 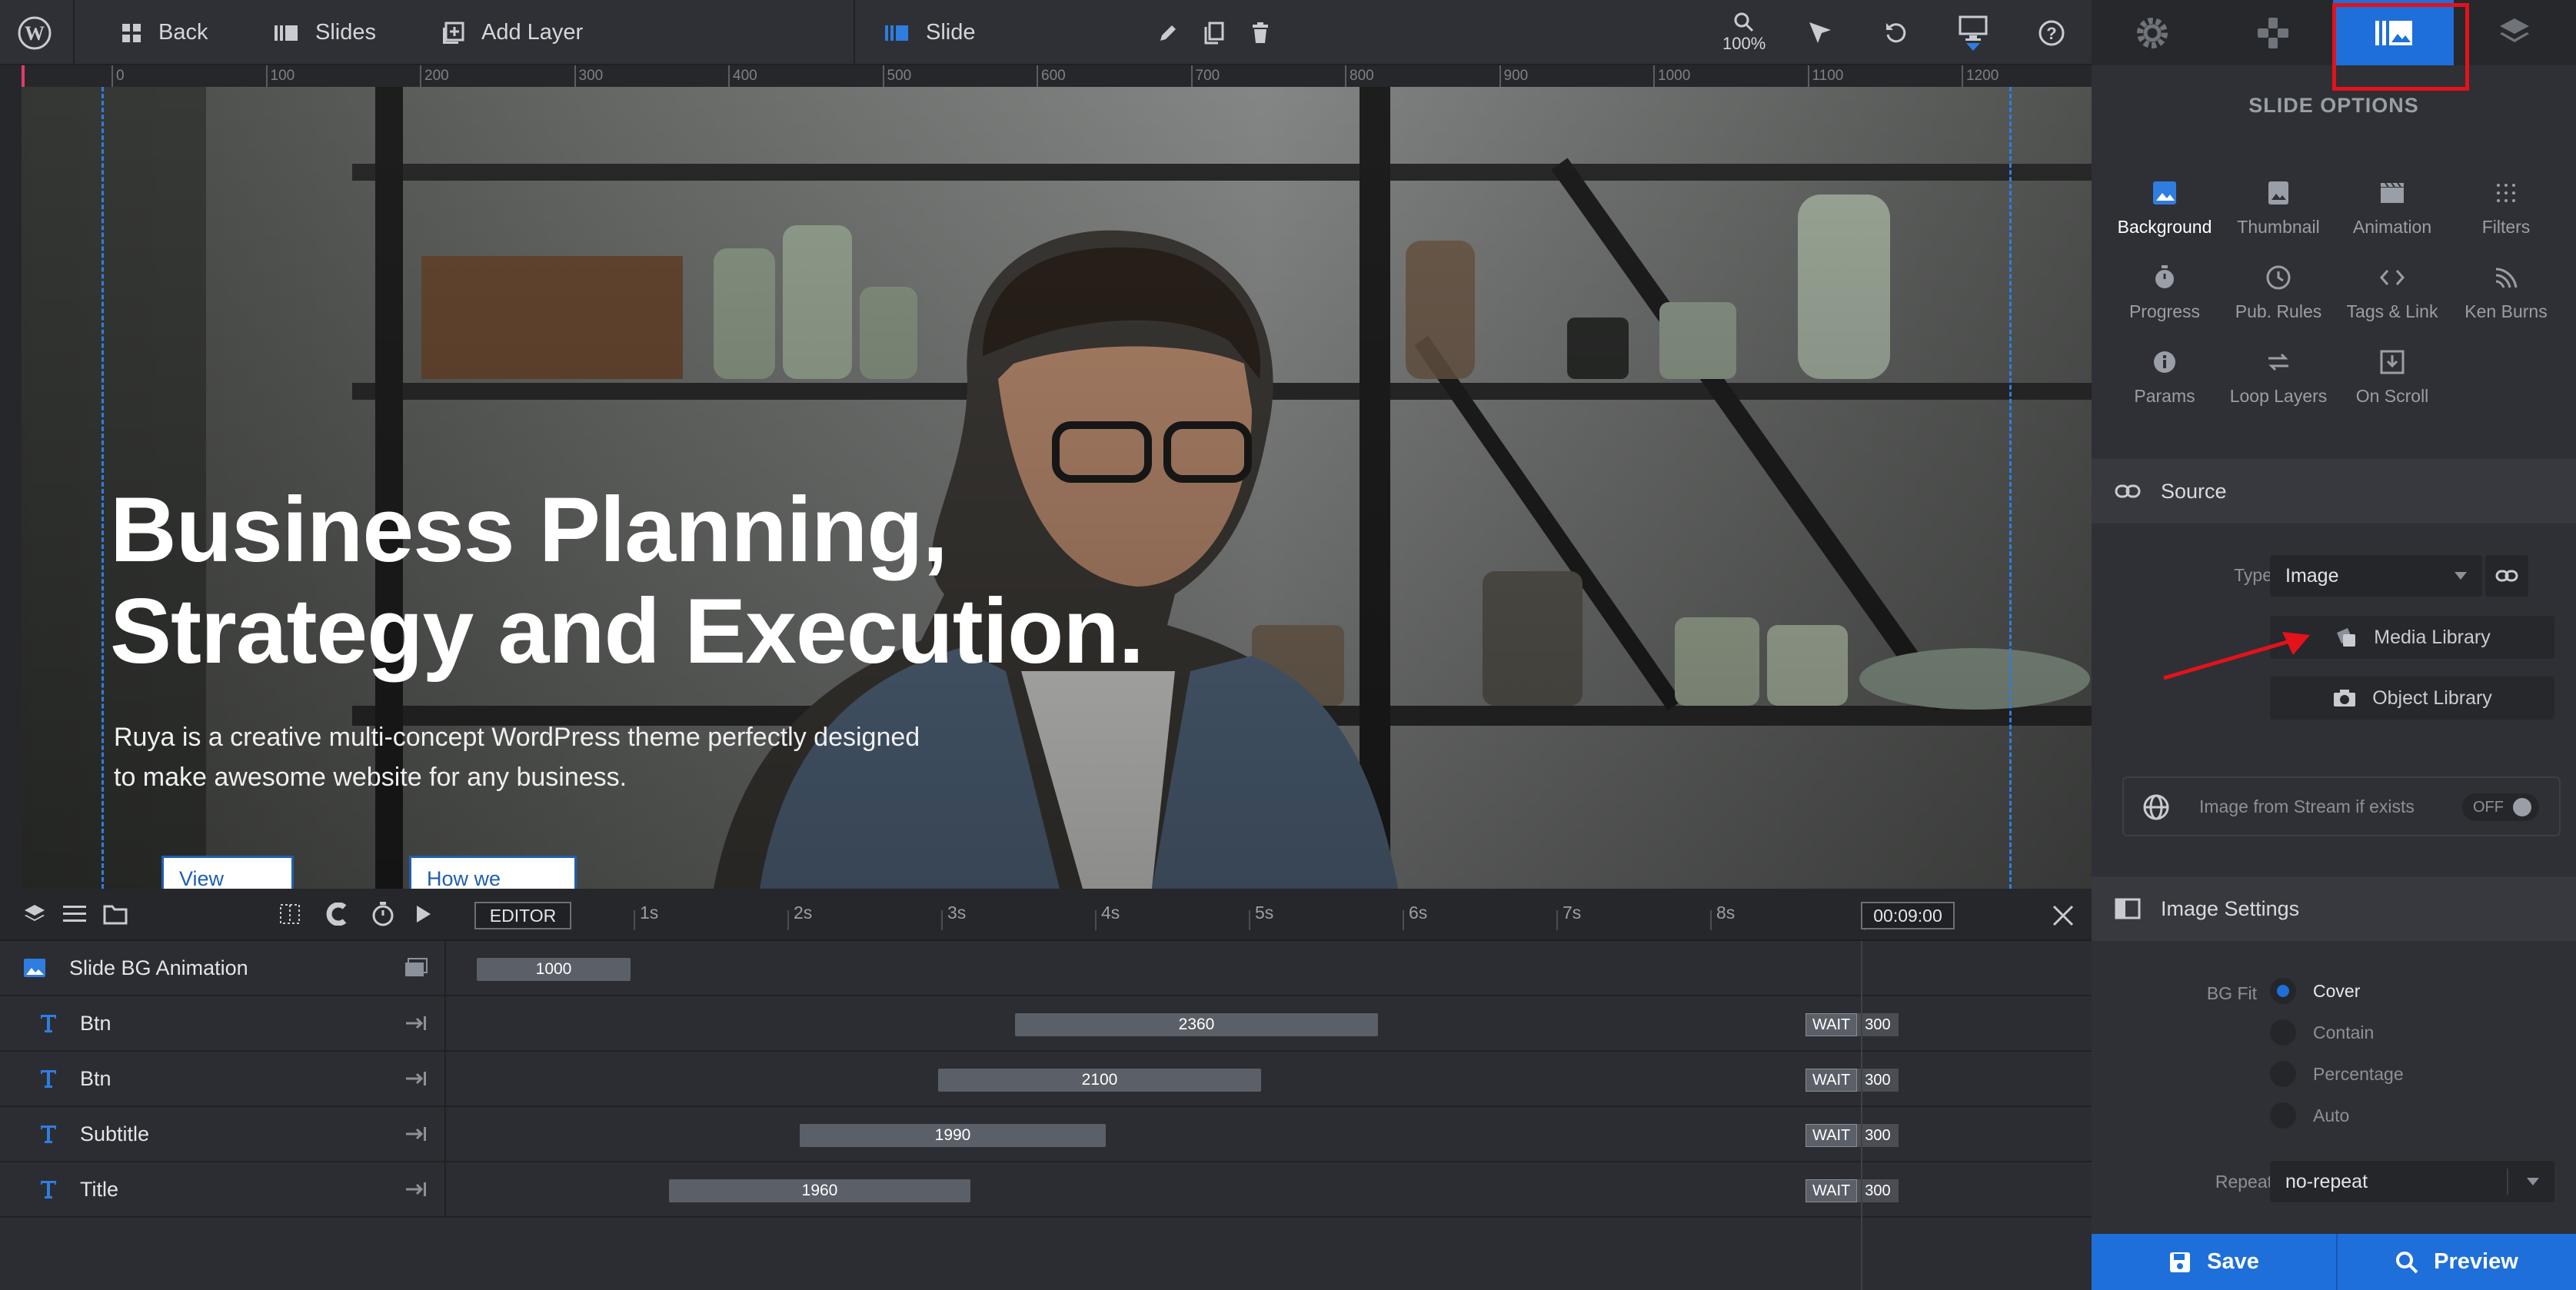 What do you see at coordinates (1908, 915) in the screenshot?
I see `timeline-time-display: 00:09:00` at bounding box center [1908, 915].